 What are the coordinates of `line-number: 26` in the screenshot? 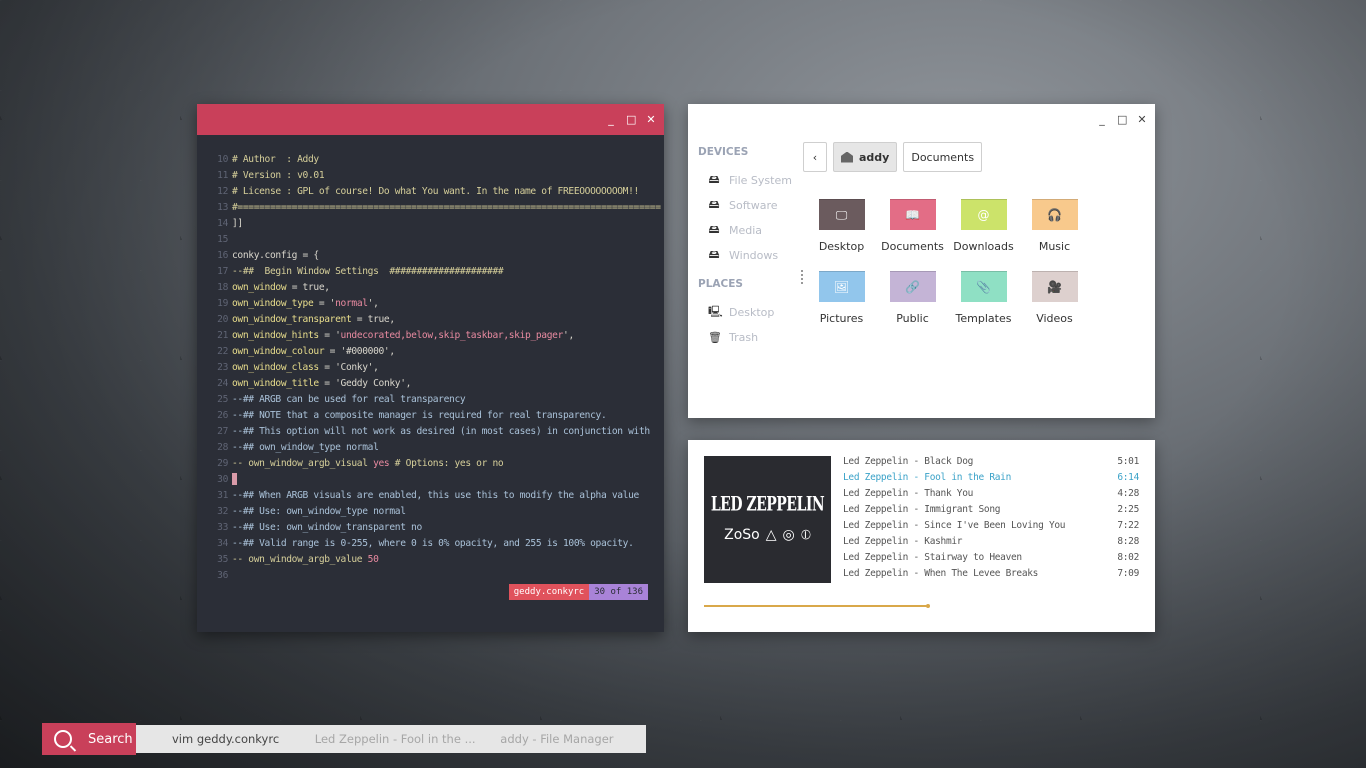 It's located at (222, 415).